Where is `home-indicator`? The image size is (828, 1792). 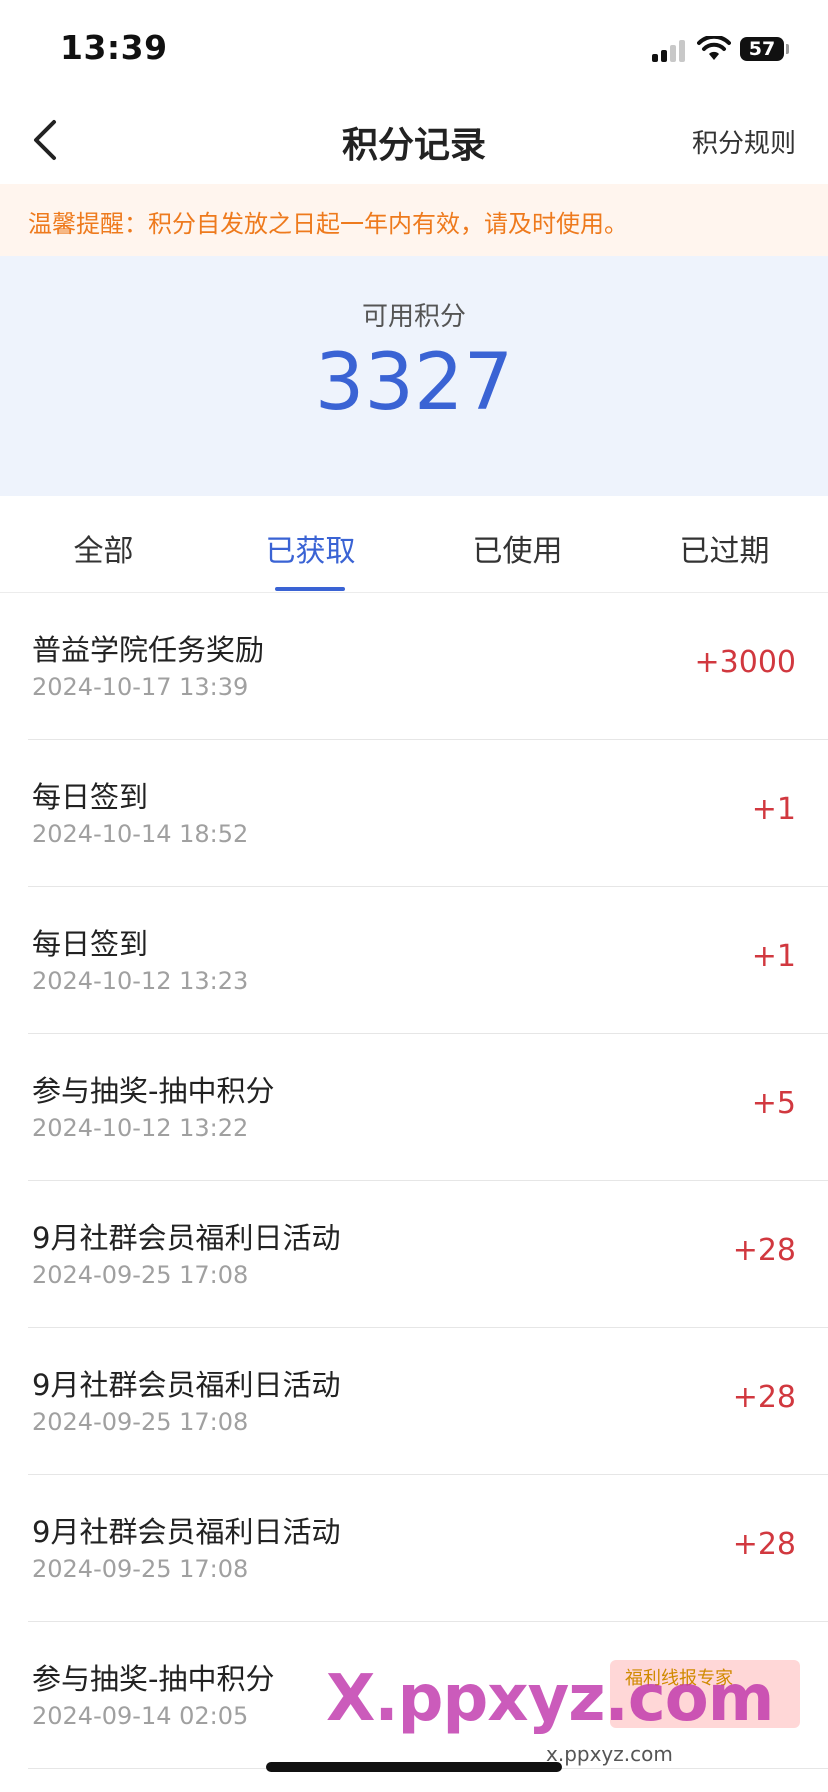 home-indicator is located at coordinates (414, 1767).